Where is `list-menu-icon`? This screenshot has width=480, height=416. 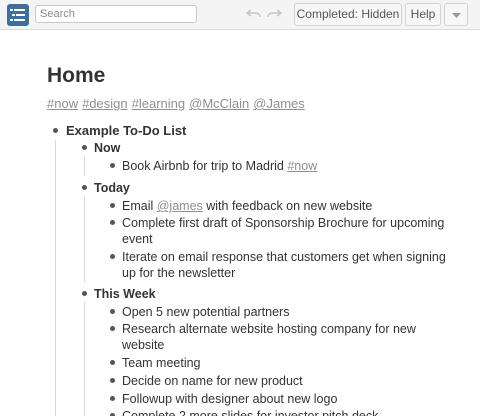
list-menu-icon is located at coordinates (17, 15).